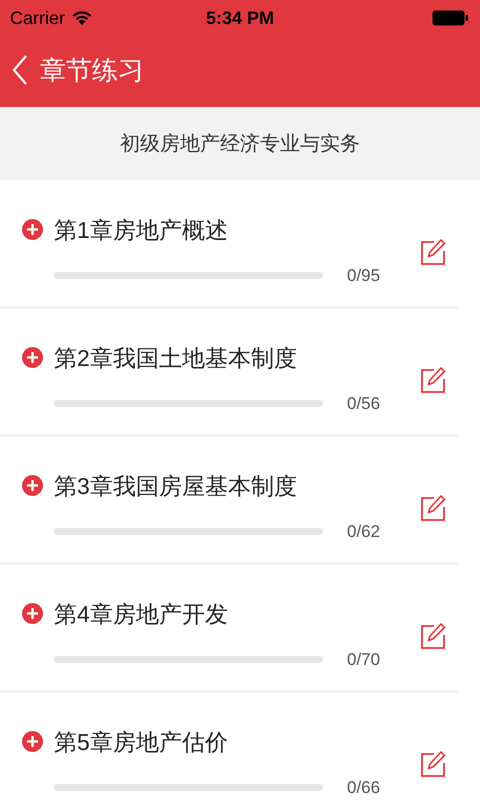  Describe the element at coordinates (363, 660) in the screenshot. I see `question-count: 0/70` at that location.